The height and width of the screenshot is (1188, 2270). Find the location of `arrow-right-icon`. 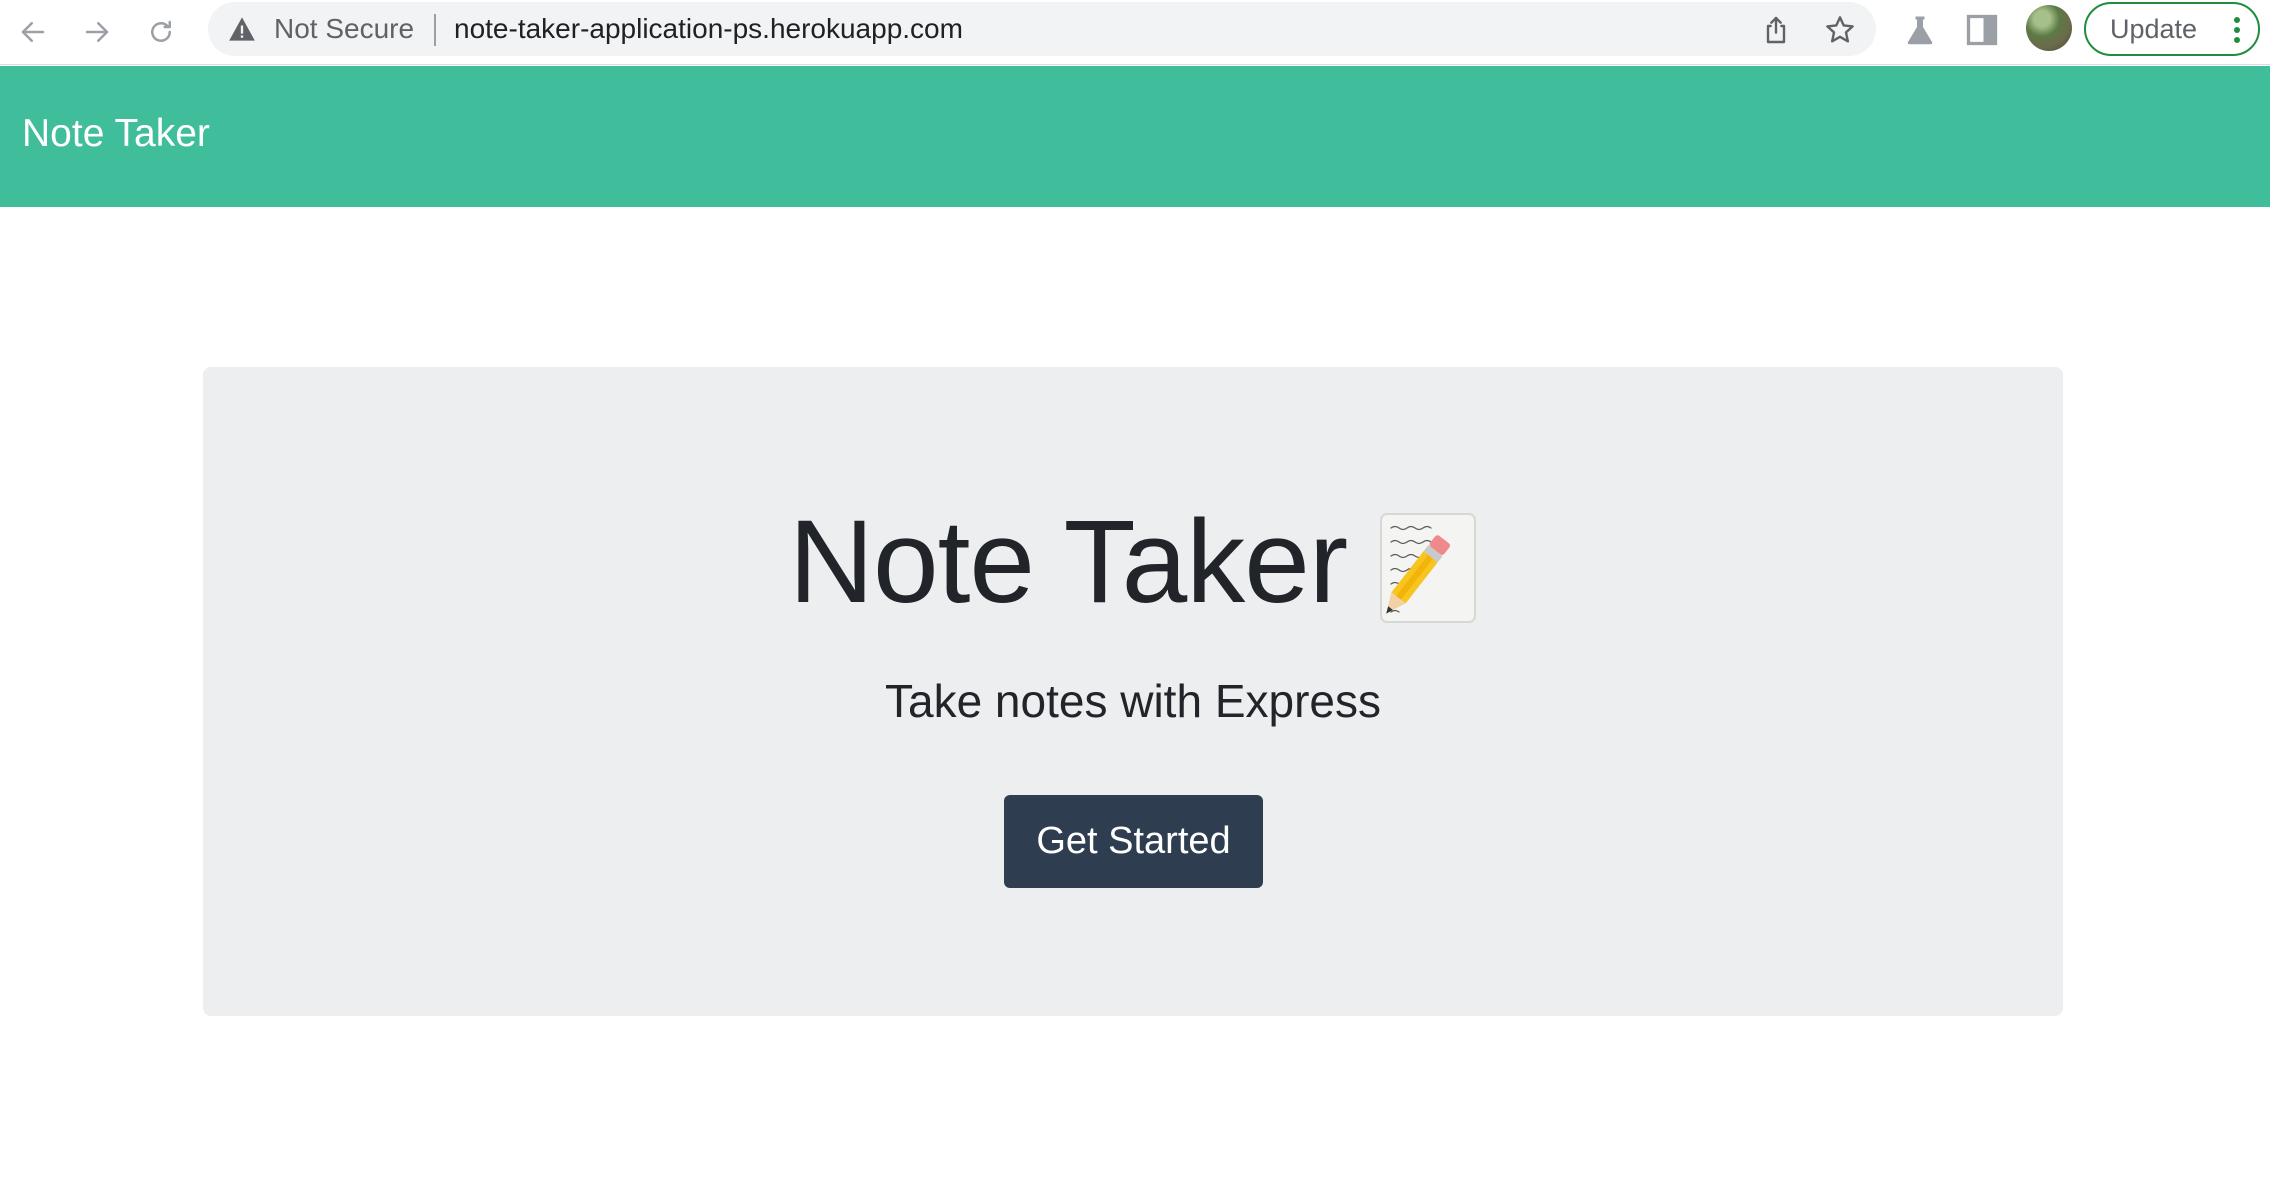

arrow-right-icon is located at coordinates (97, 32).